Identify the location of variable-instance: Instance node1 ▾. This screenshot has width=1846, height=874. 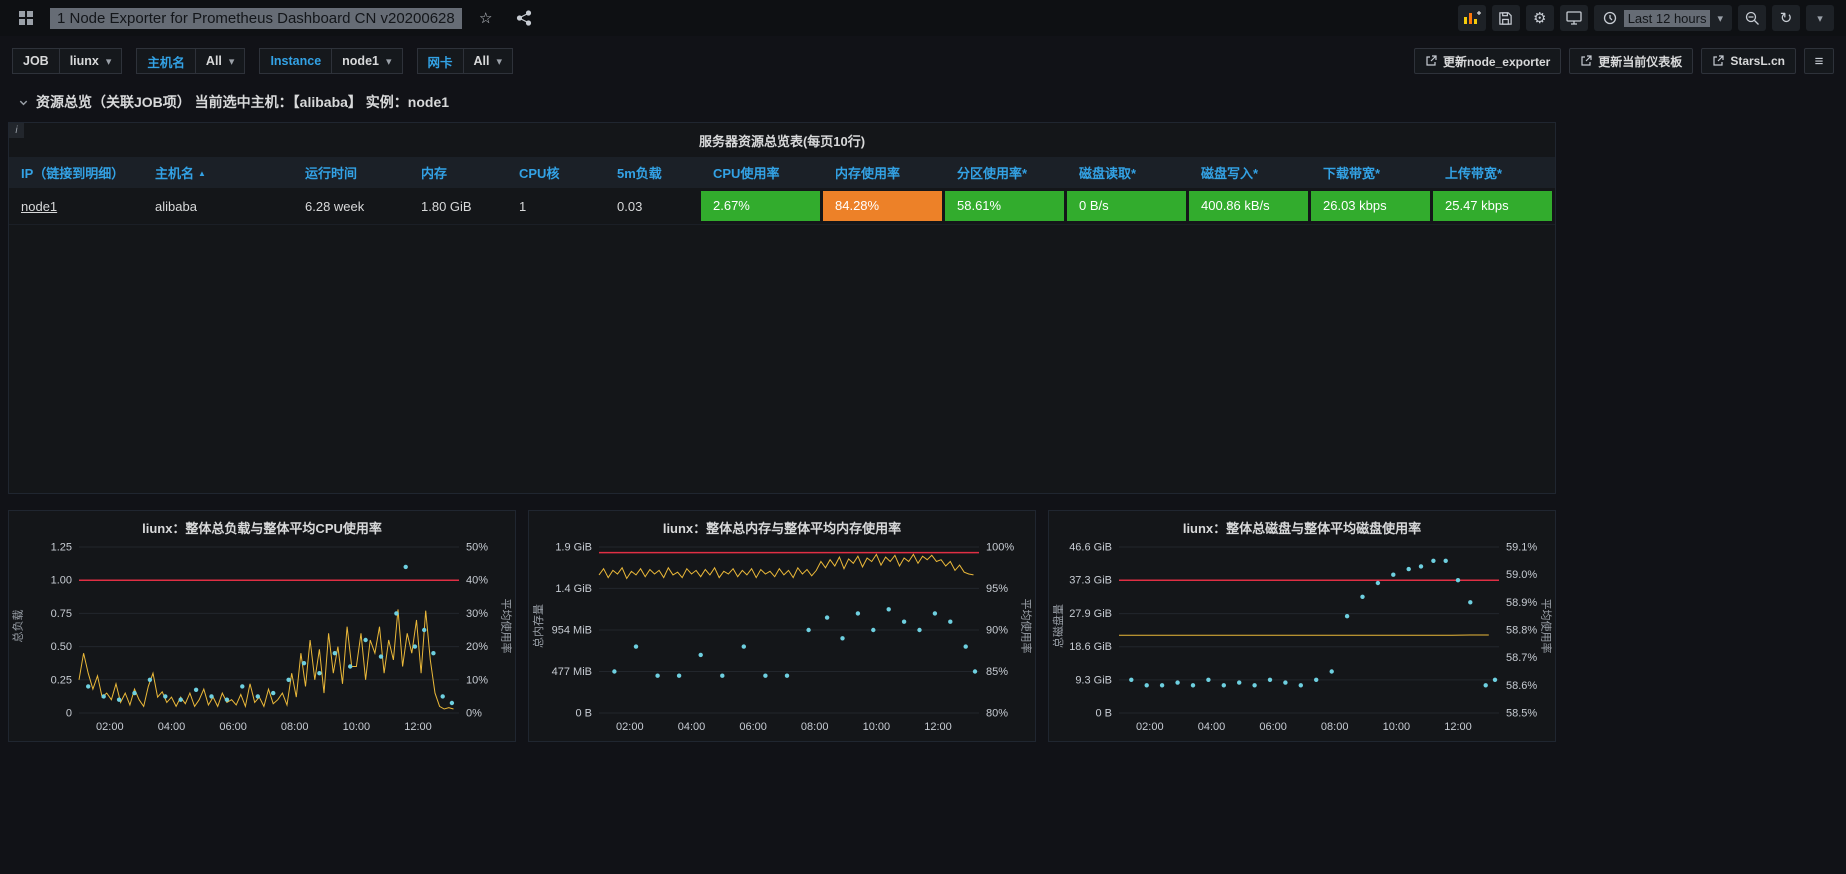
(331, 61).